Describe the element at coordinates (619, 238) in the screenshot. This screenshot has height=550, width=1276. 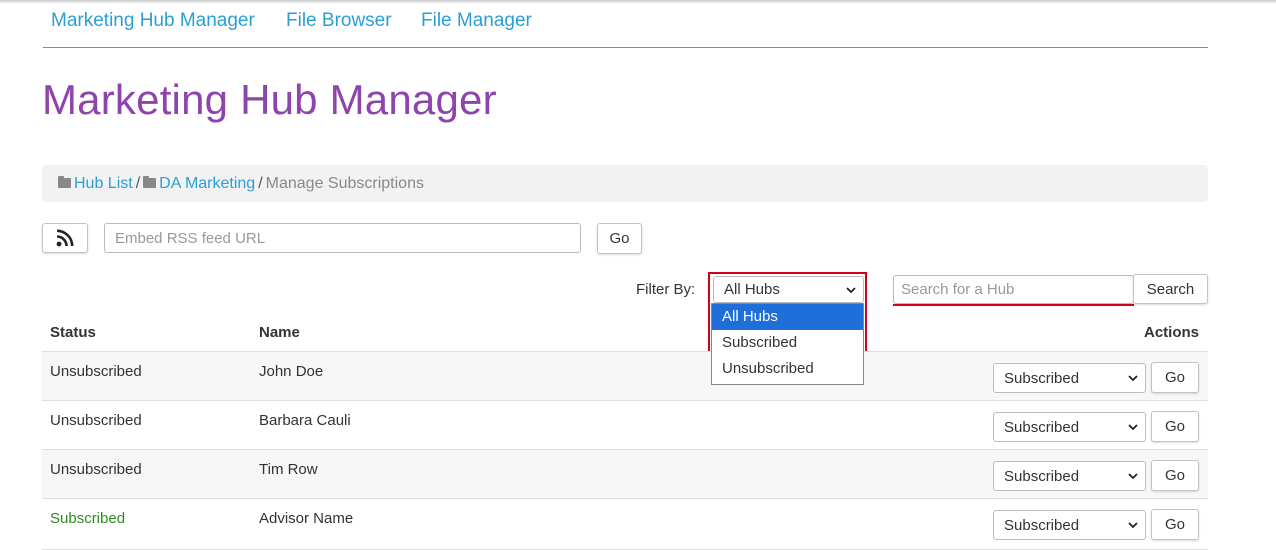
I see `rss-go-button: Go` at that location.